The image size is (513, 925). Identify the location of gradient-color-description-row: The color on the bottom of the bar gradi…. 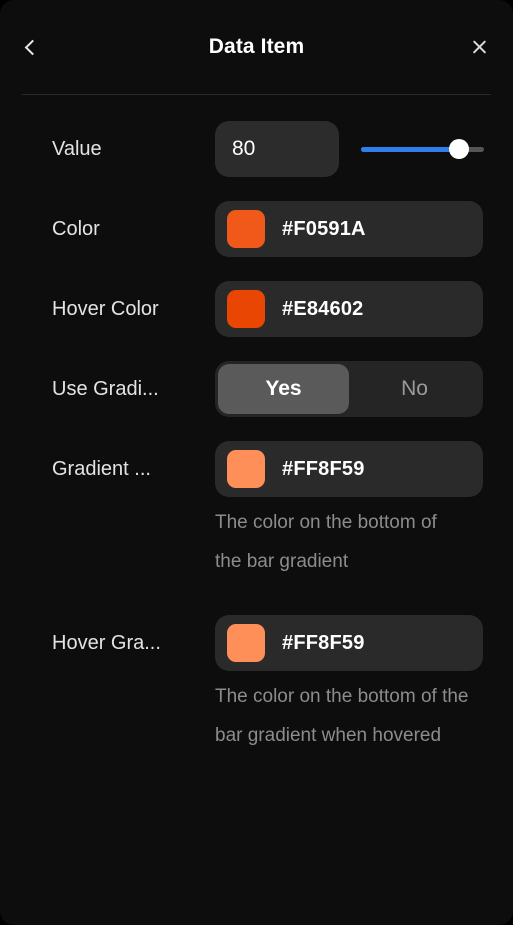
(256, 539).